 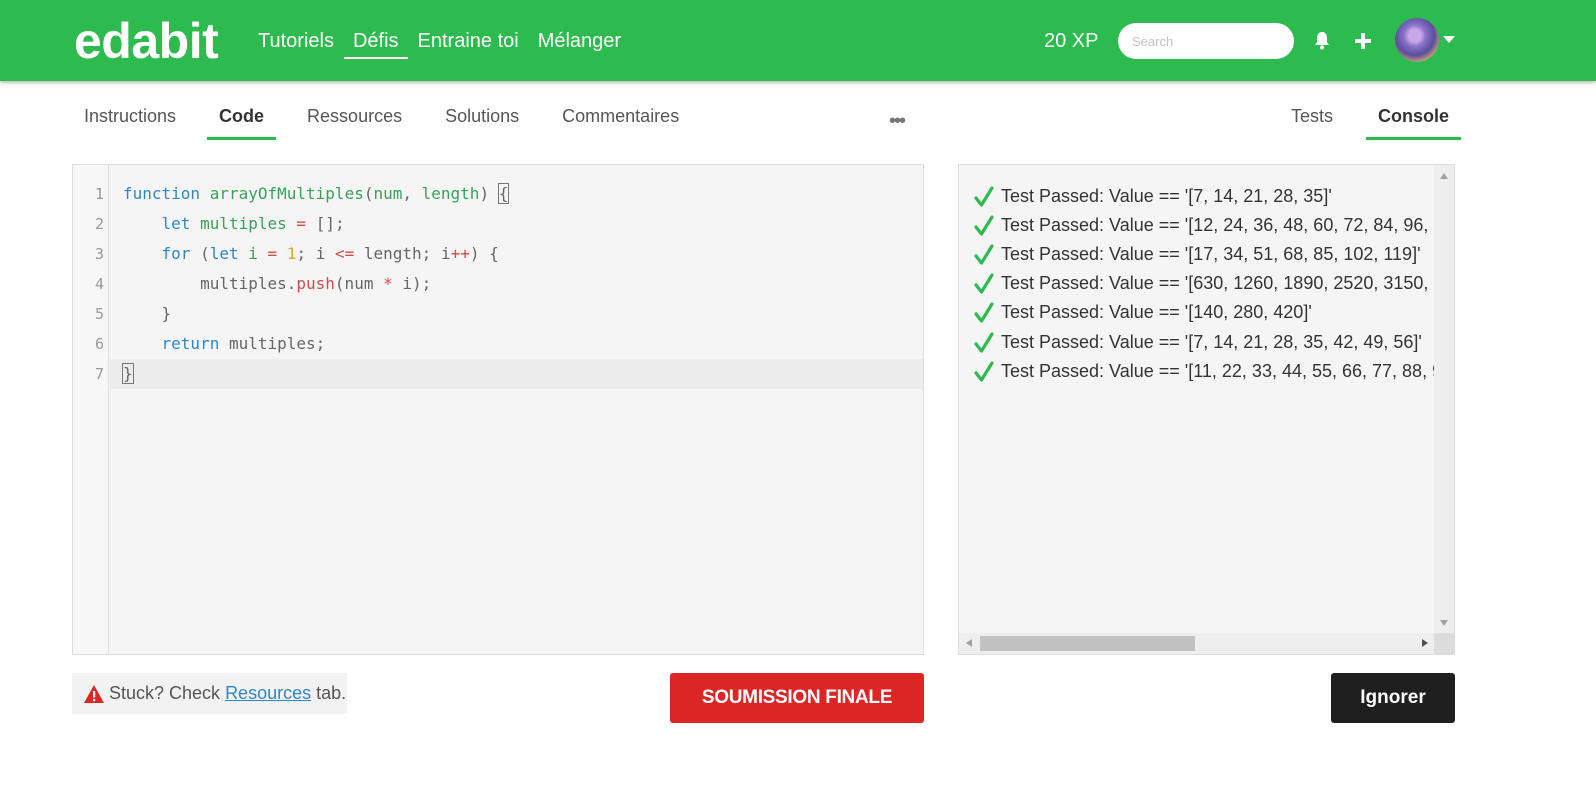 I want to click on tab-solutions: Solutions, so click(x=482, y=121).